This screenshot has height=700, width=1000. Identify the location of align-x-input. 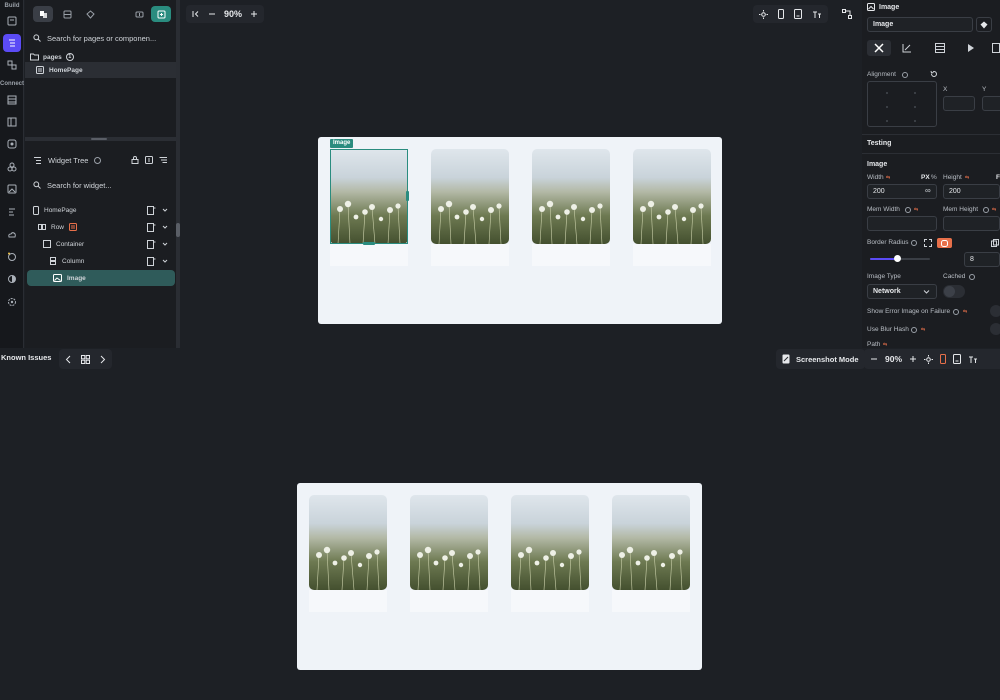
(959, 103).